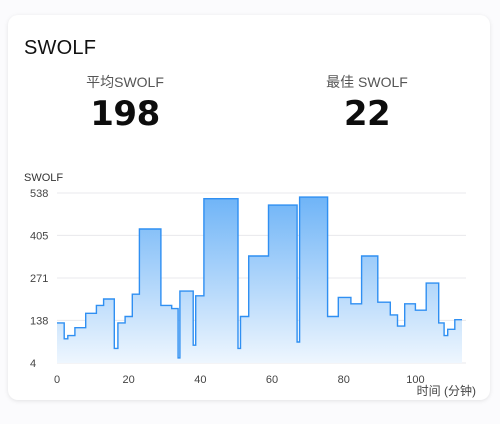 The width and height of the screenshot is (500, 424). Describe the element at coordinates (200, 380) in the screenshot. I see `x-tick-label: 40` at that location.